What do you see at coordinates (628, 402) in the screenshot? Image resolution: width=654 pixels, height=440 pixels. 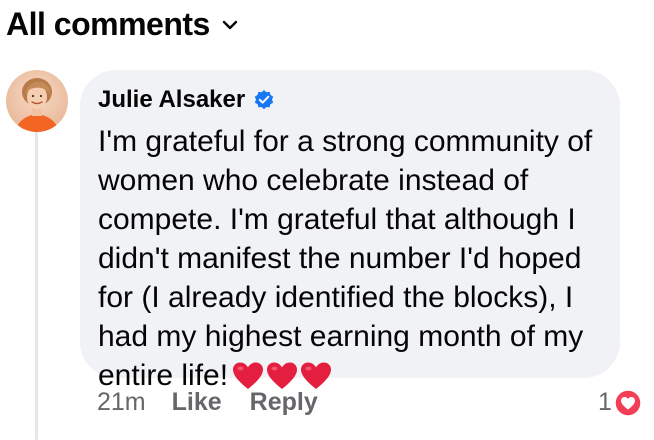 I see `love-reaction-icon` at bounding box center [628, 402].